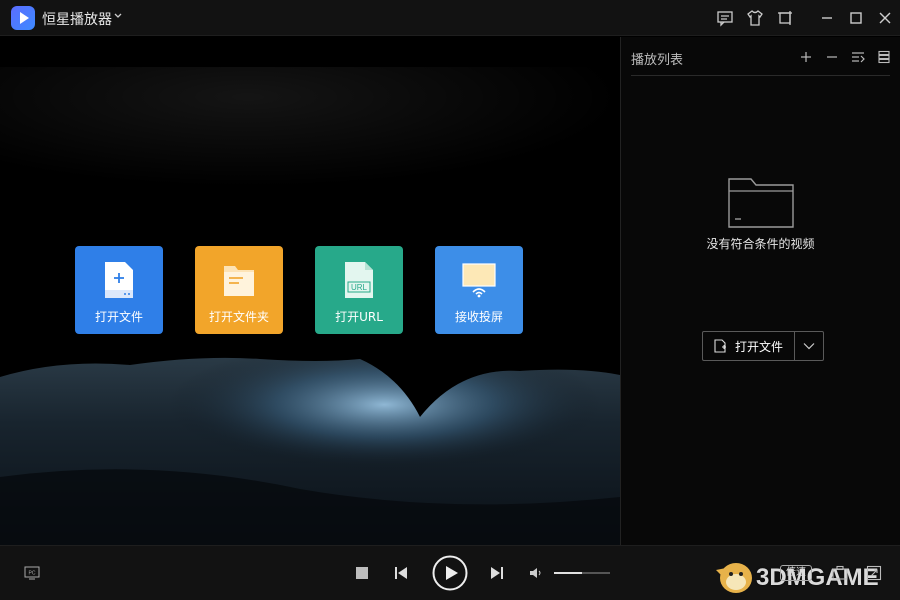 Image resolution: width=900 pixels, height=600 pixels. Describe the element at coordinates (118, 317) in the screenshot. I see `open-file-label: 打开文件` at that location.